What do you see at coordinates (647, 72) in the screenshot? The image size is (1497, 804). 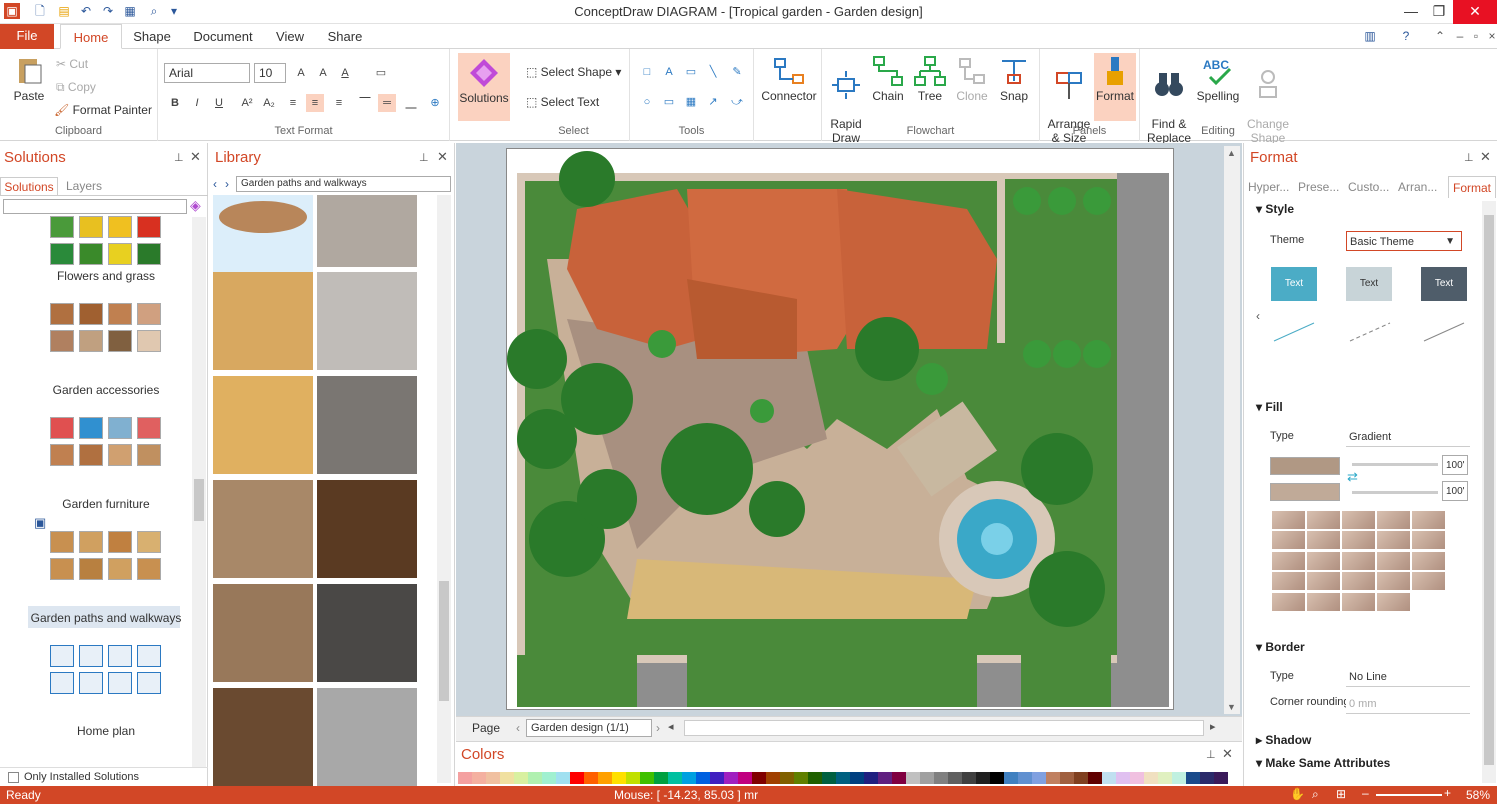 I see `rectangle-tool-icon: □` at bounding box center [647, 72].